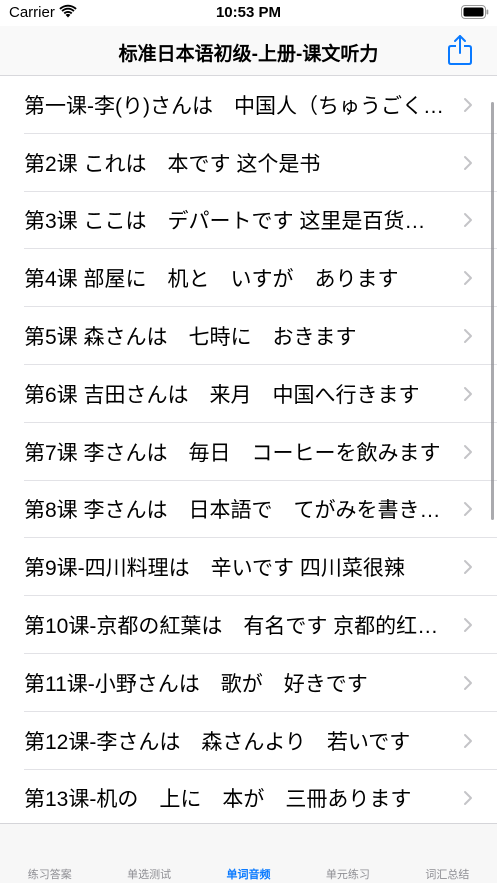 The image size is (497, 883). Describe the element at coordinates (234, 106) in the screenshot. I see `lesson-title: 第一课-李(り)さんは 中国人（ちゅうごくじん）です` at that location.